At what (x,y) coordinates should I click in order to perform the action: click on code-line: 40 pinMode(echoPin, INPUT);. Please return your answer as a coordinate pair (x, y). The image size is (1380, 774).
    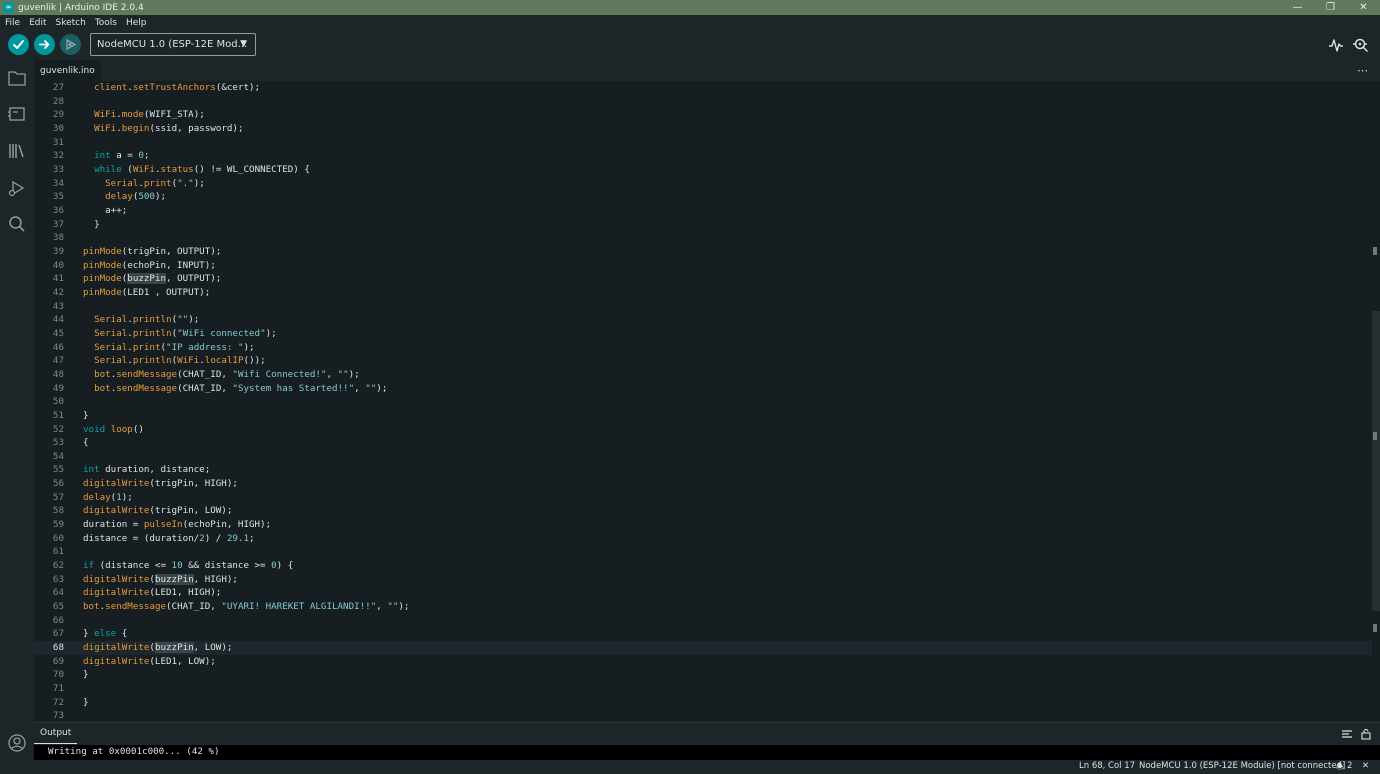
    Looking at the image, I should click on (703, 266).